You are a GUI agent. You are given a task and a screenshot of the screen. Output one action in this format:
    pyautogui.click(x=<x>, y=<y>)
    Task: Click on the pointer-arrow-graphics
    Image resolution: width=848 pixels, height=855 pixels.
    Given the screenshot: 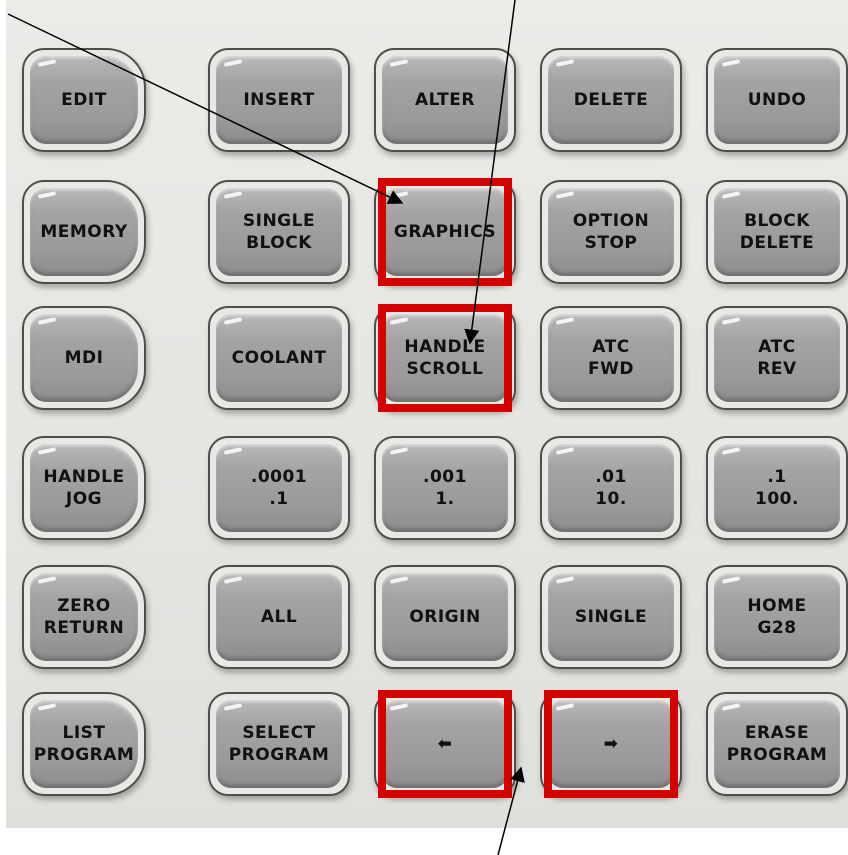 What is the action you would take?
    pyautogui.click(x=205, y=108)
    